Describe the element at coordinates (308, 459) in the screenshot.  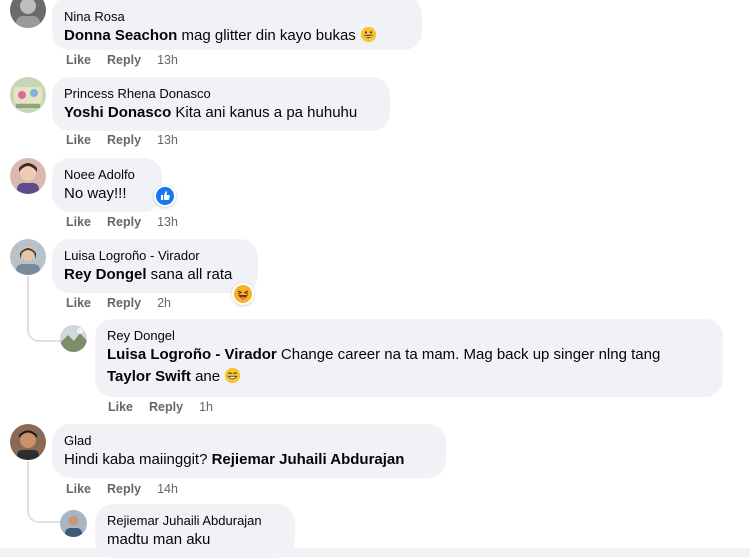
I see `mention-link: Rejiemar Juhaili Abdurajan` at that location.